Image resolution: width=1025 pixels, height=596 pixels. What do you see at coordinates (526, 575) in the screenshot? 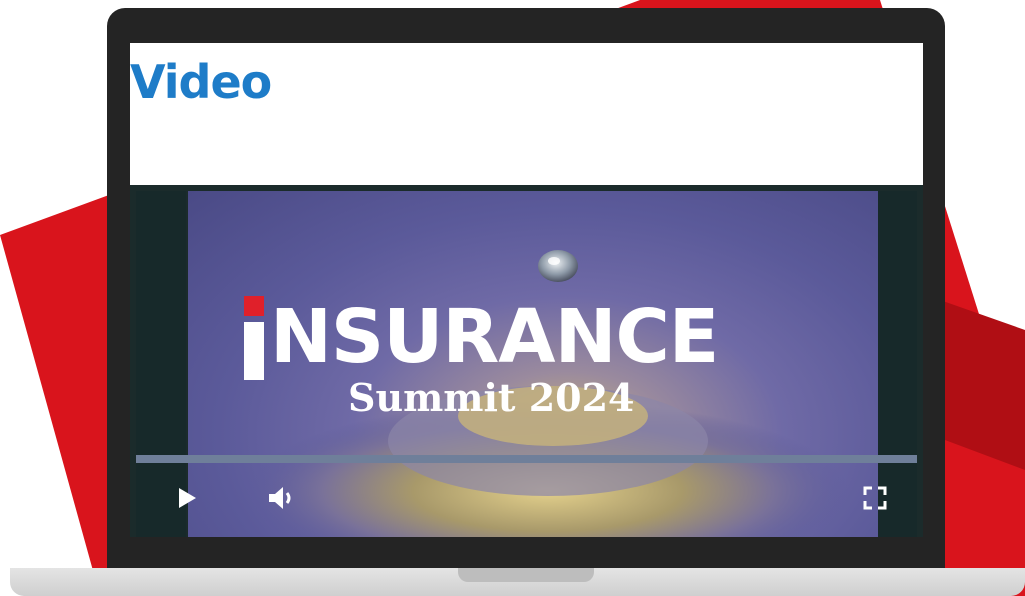
I see `laptop-notch` at bounding box center [526, 575].